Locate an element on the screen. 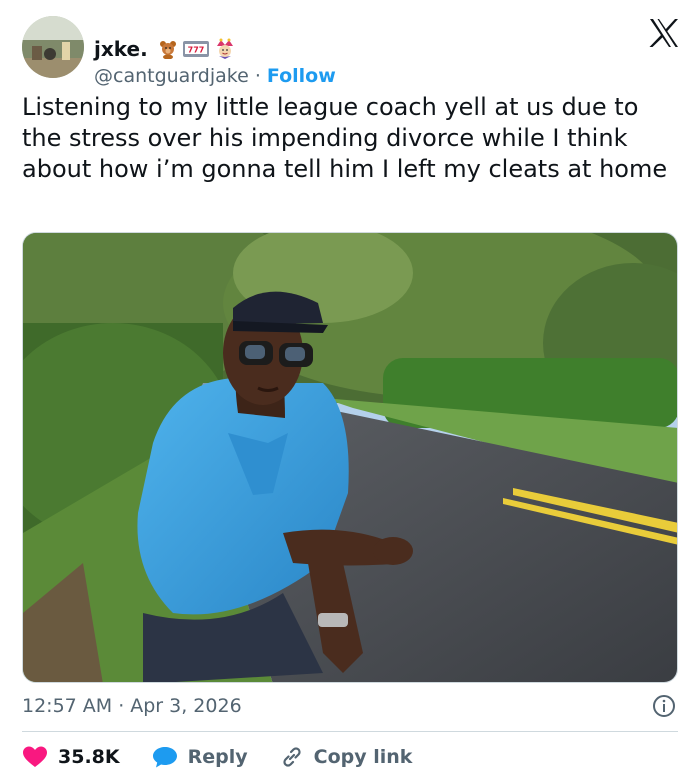 The height and width of the screenshot is (784, 700). speech-bubble-icon is located at coordinates (164, 757).